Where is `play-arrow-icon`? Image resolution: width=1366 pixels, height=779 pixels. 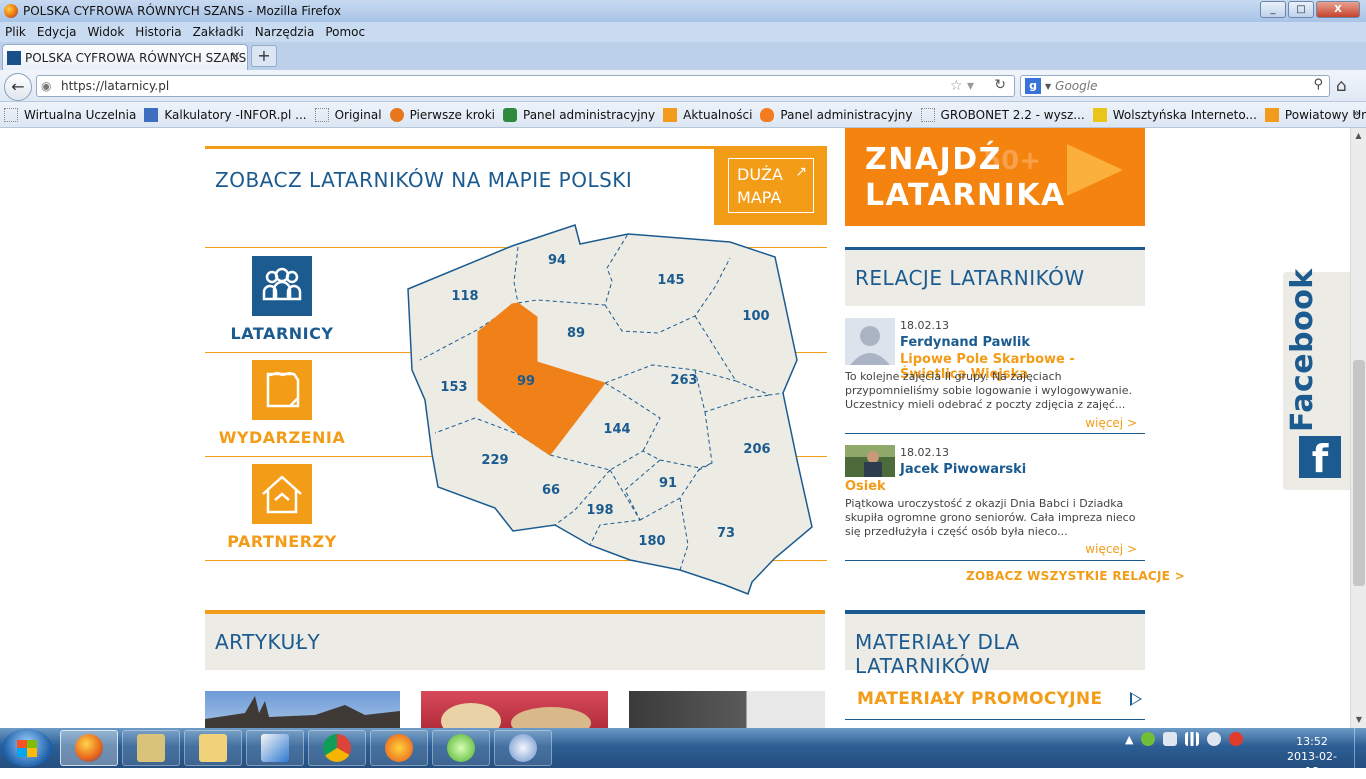
play-arrow-icon is located at coordinates (1136, 699).